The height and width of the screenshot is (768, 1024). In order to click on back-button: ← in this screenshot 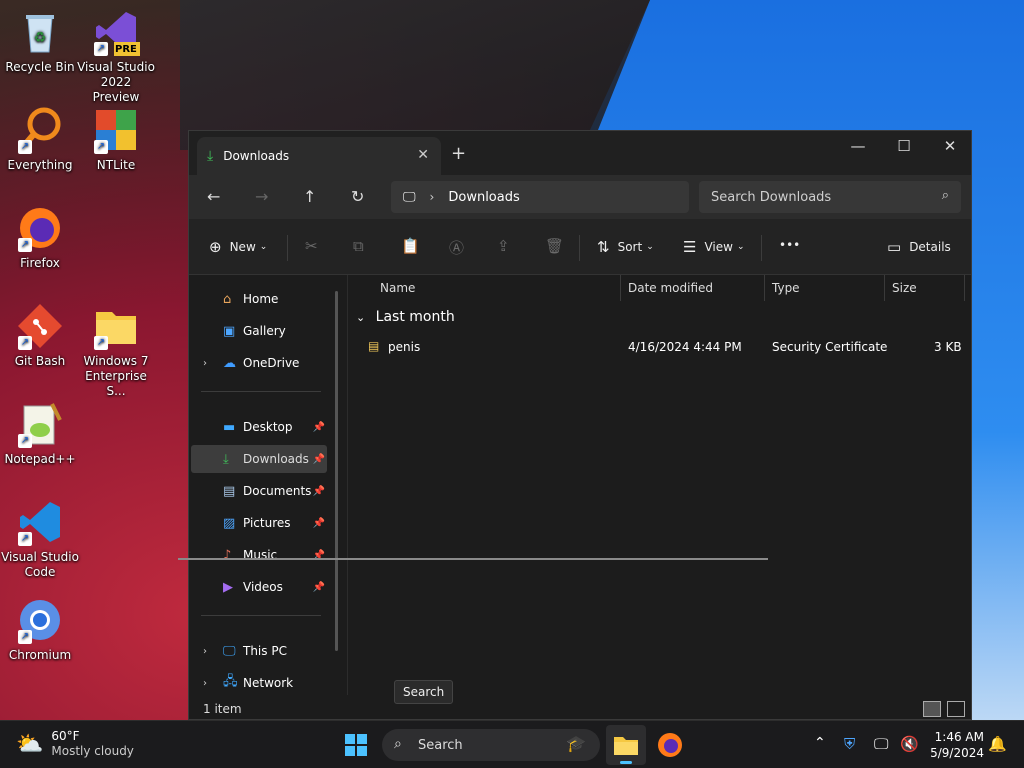, I will do `click(213, 196)`.